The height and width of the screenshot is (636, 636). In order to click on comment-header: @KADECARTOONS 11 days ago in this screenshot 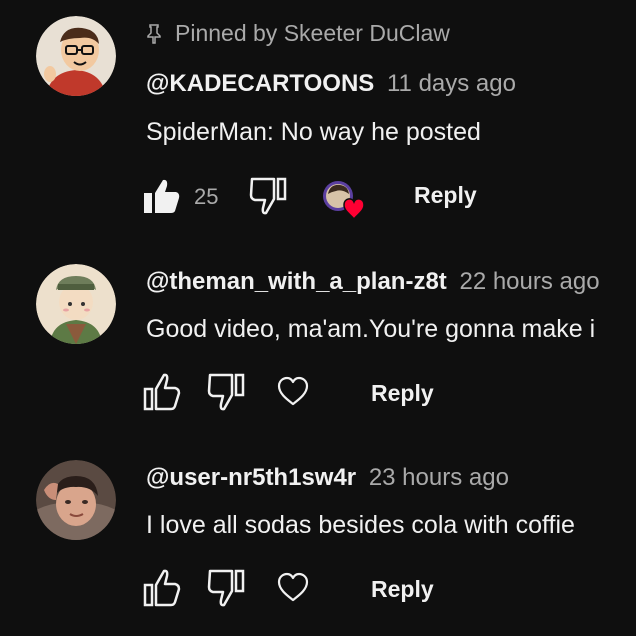, I will do `click(331, 84)`.